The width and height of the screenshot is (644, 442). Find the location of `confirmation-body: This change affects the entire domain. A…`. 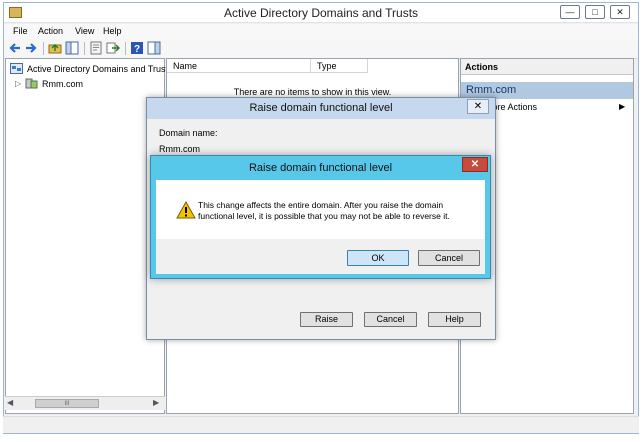

confirmation-body: This change affects the entire domain. A… is located at coordinates (320, 209).